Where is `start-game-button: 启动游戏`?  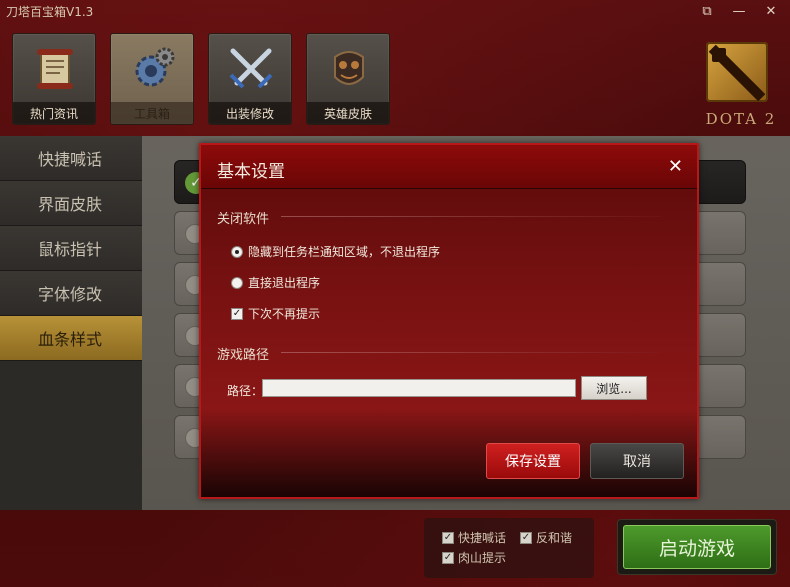
start-game-button: 启动游戏 is located at coordinates (697, 547).